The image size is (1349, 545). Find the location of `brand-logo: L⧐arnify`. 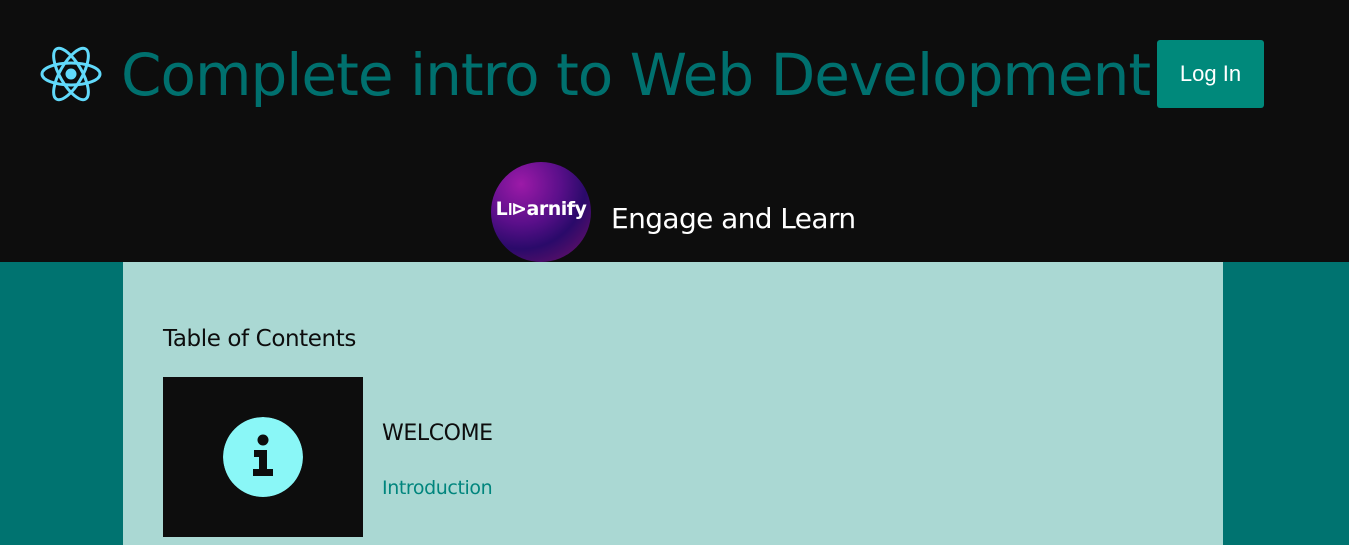

brand-logo: L⧐arnify is located at coordinates (541, 212).